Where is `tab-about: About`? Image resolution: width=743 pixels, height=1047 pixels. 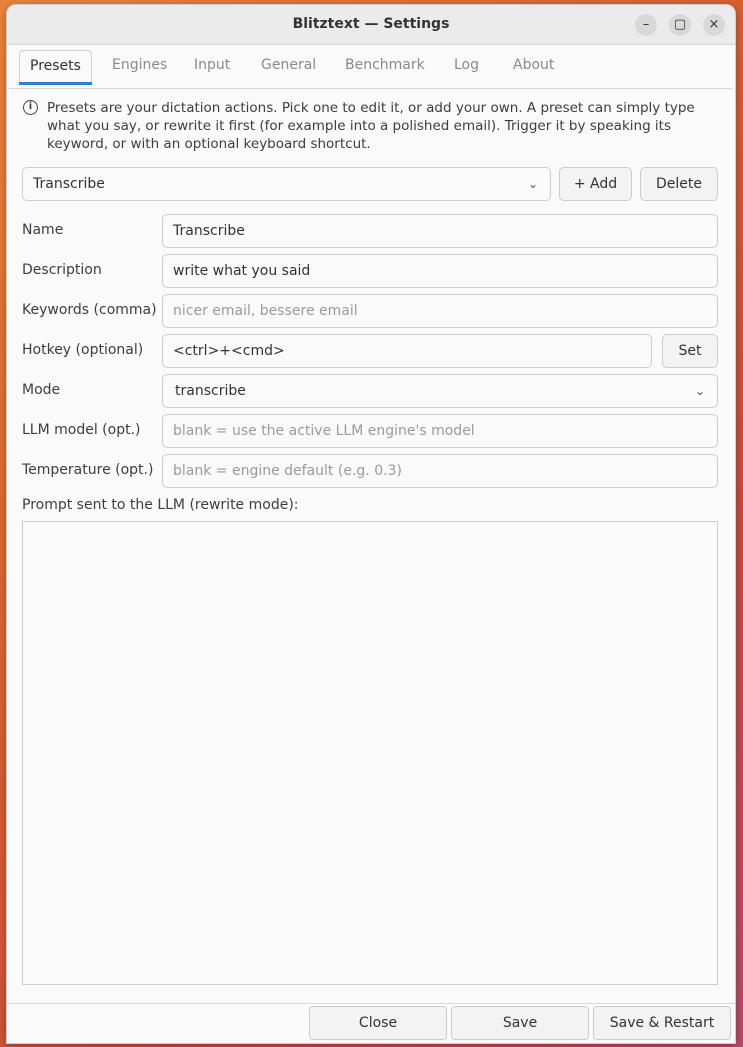 tab-about: About is located at coordinates (533, 67).